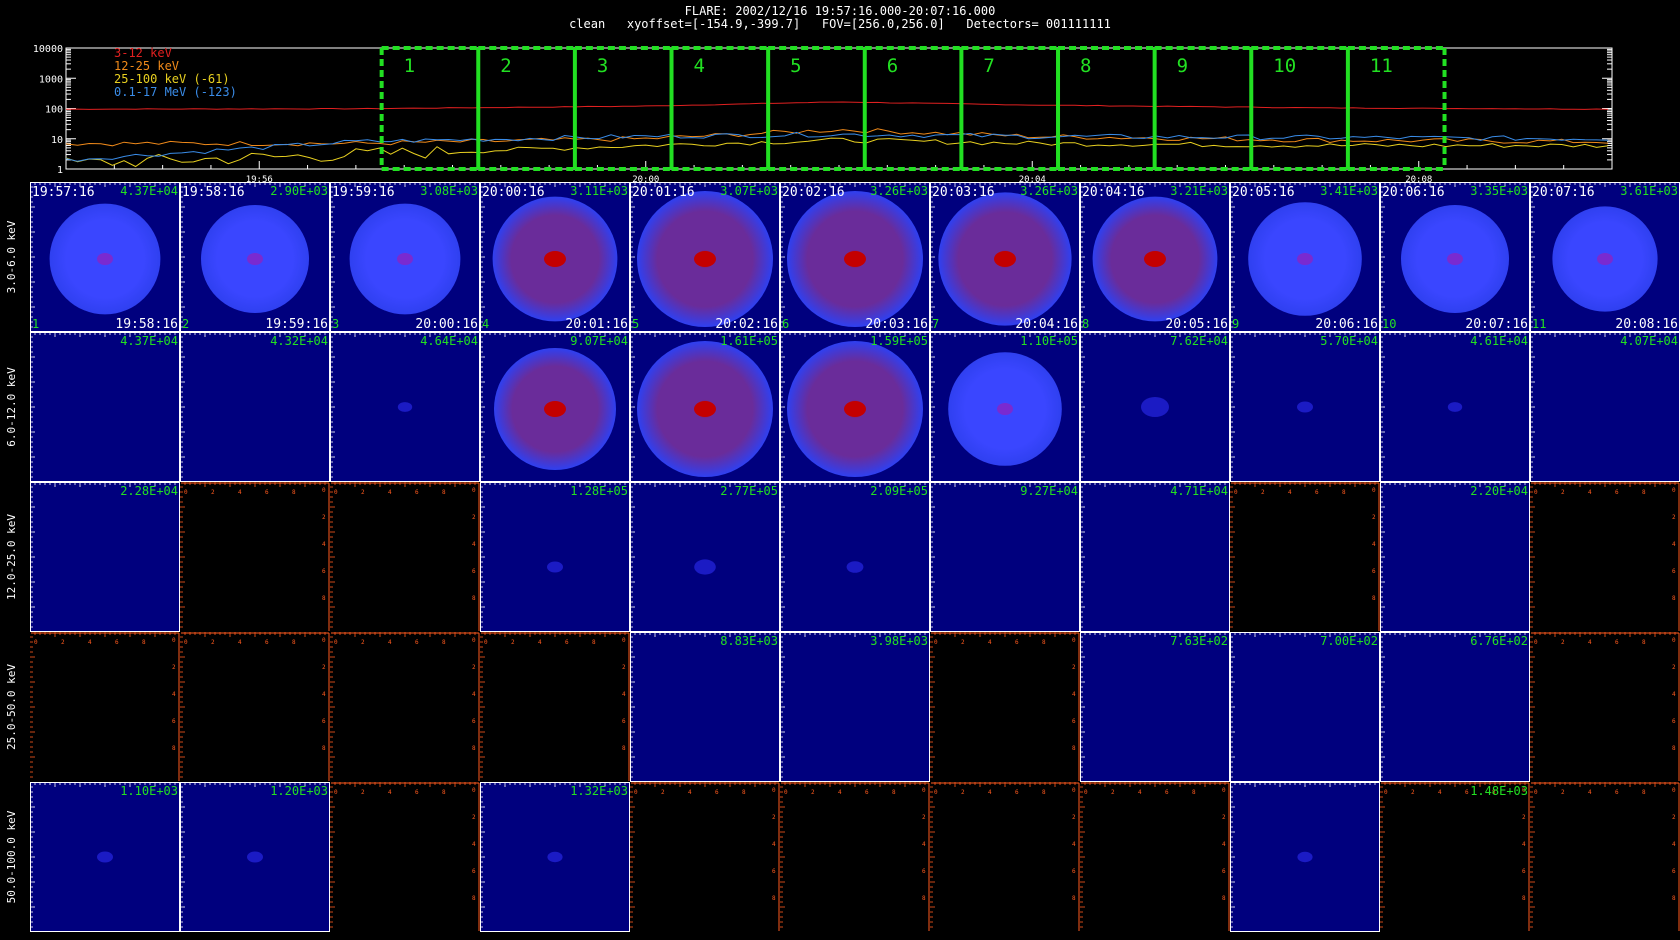 The height and width of the screenshot is (940, 1680). I want to click on energy-band-label: 6.0-12.0 keV, so click(11, 407).